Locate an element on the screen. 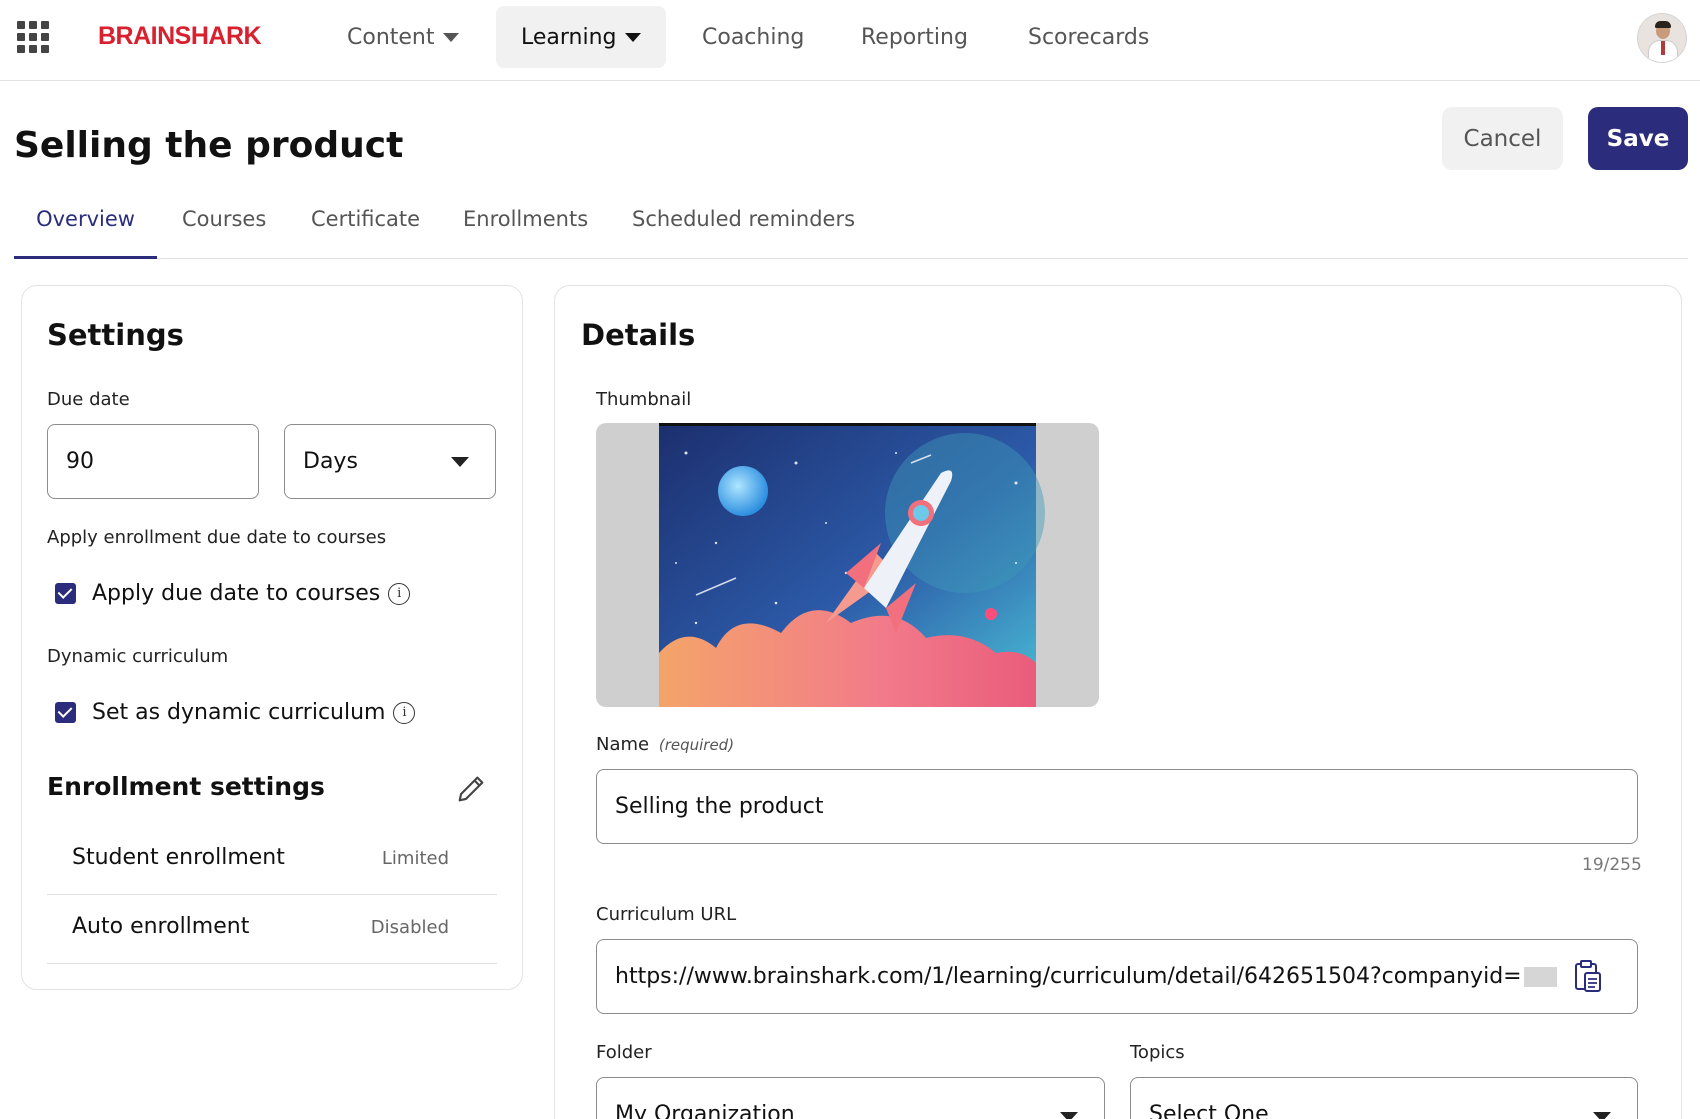  save-button: Save is located at coordinates (1638, 138).